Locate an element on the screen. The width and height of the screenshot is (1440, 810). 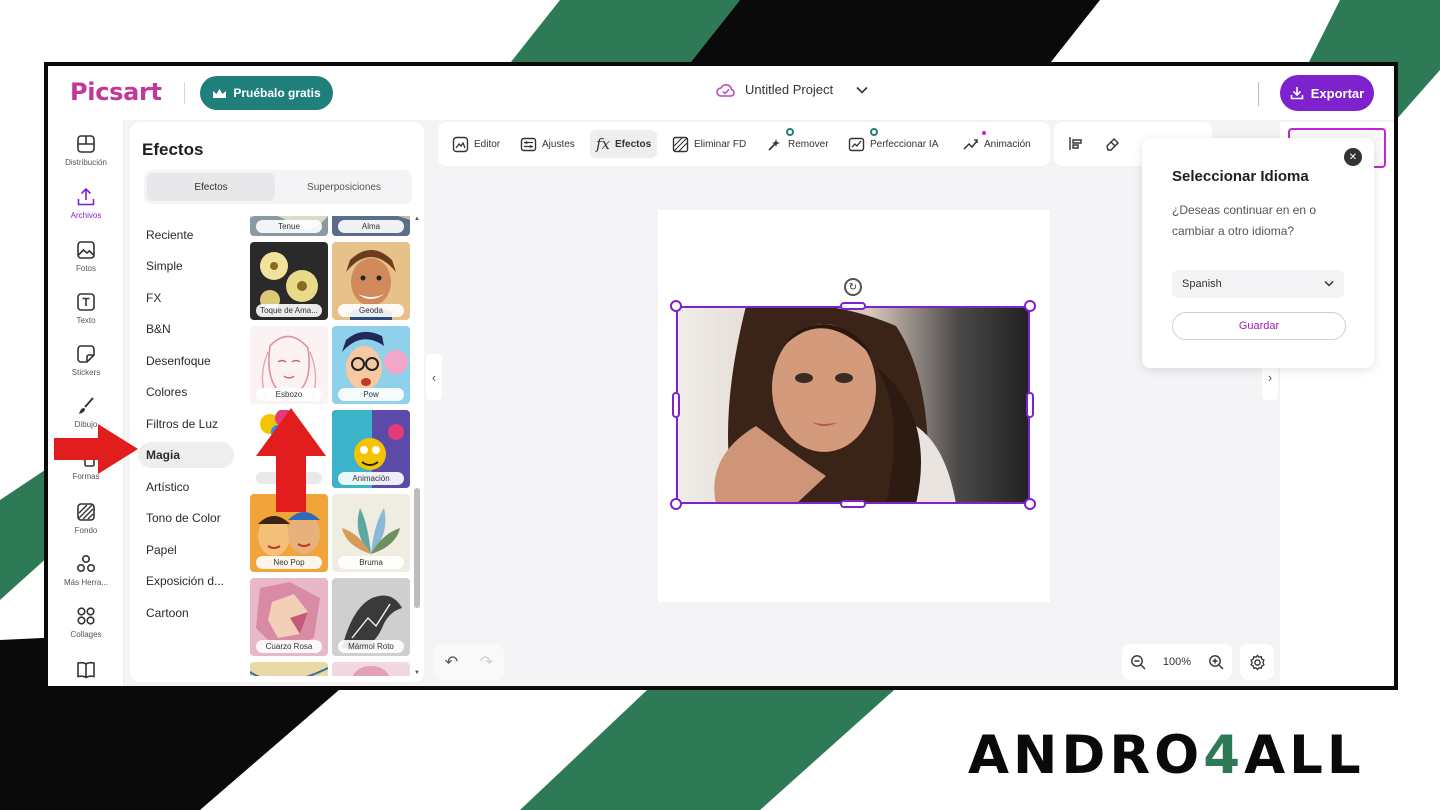
category-light-filters: Filtros de Luz is located at coordinates (186, 424).